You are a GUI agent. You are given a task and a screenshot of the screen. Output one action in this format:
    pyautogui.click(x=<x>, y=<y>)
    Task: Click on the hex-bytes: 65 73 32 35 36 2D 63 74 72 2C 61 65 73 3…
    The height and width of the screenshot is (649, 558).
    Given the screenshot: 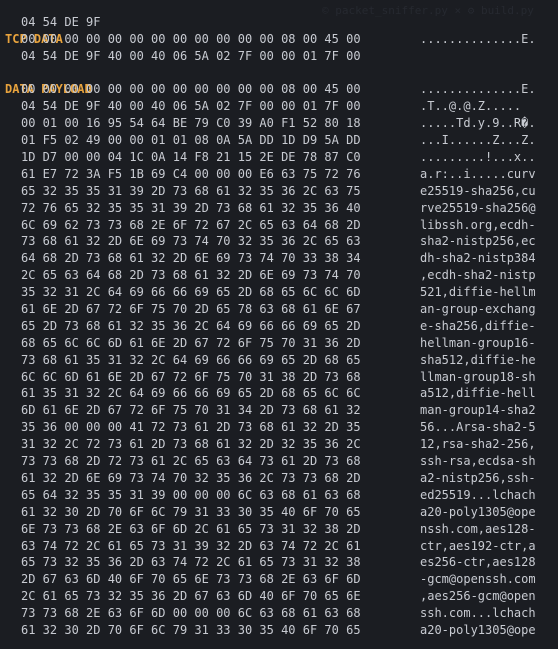 What is the action you would take?
    pyautogui.click(x=191, y=562)
    